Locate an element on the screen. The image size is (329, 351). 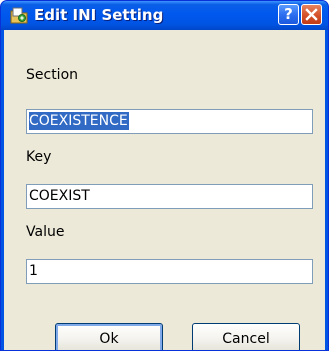
ok-button: Ok is located at coordinates (109, 336).